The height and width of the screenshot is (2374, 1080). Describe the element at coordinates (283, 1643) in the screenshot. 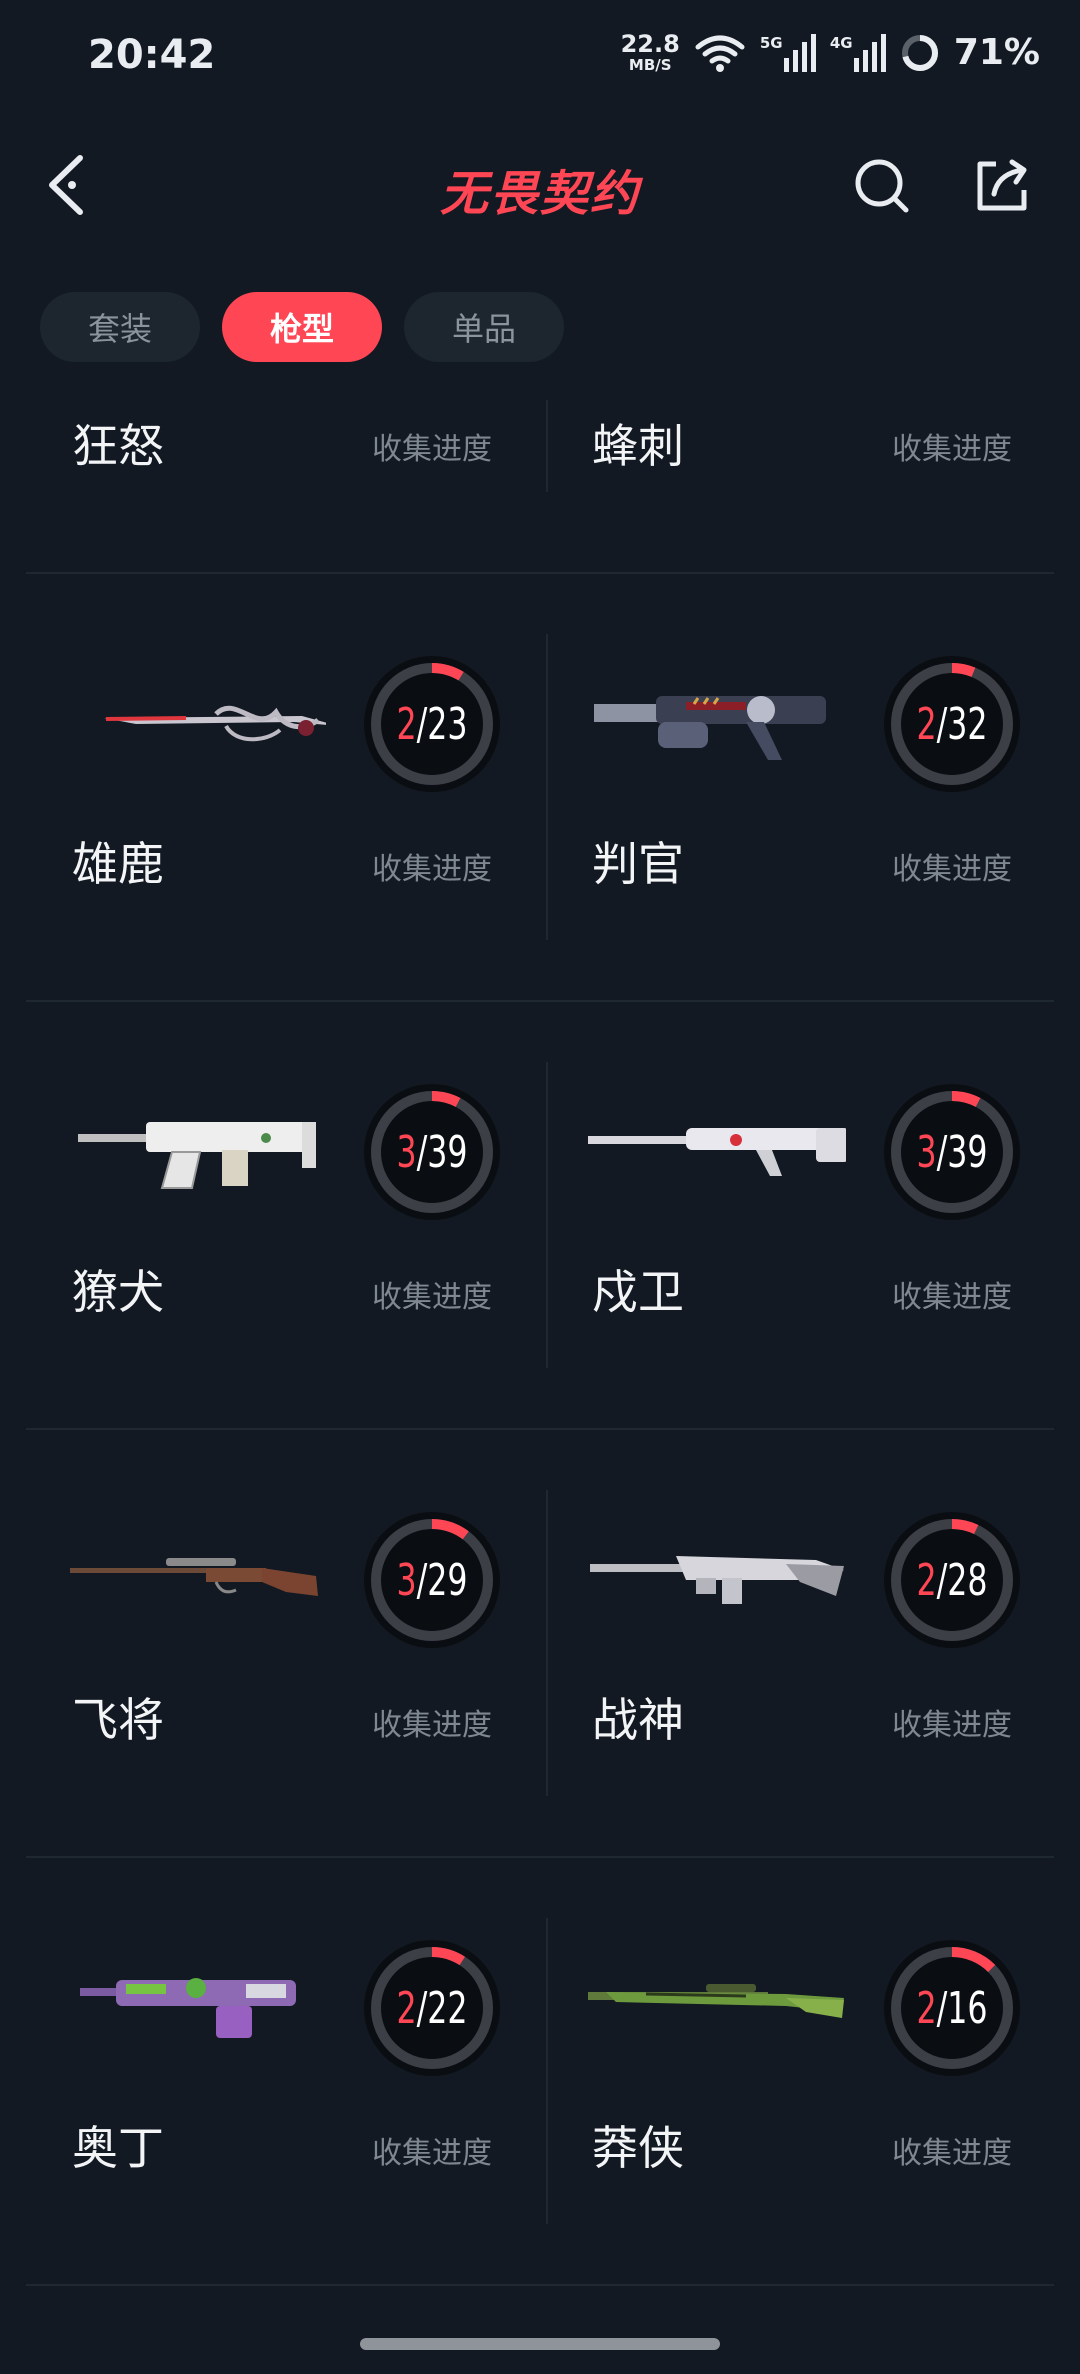

I see `weapon-card-operator: 3/29 飞将 收集进度` at that location.